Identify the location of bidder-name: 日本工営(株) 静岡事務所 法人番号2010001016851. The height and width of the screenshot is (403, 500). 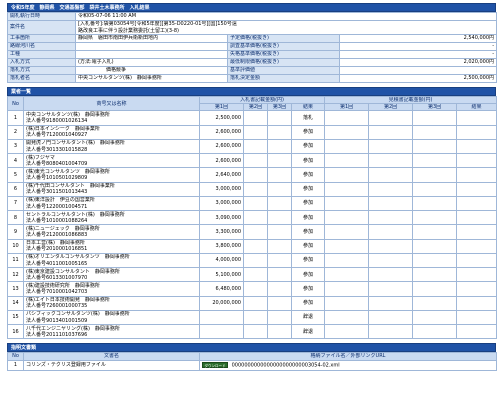
(111, 246).